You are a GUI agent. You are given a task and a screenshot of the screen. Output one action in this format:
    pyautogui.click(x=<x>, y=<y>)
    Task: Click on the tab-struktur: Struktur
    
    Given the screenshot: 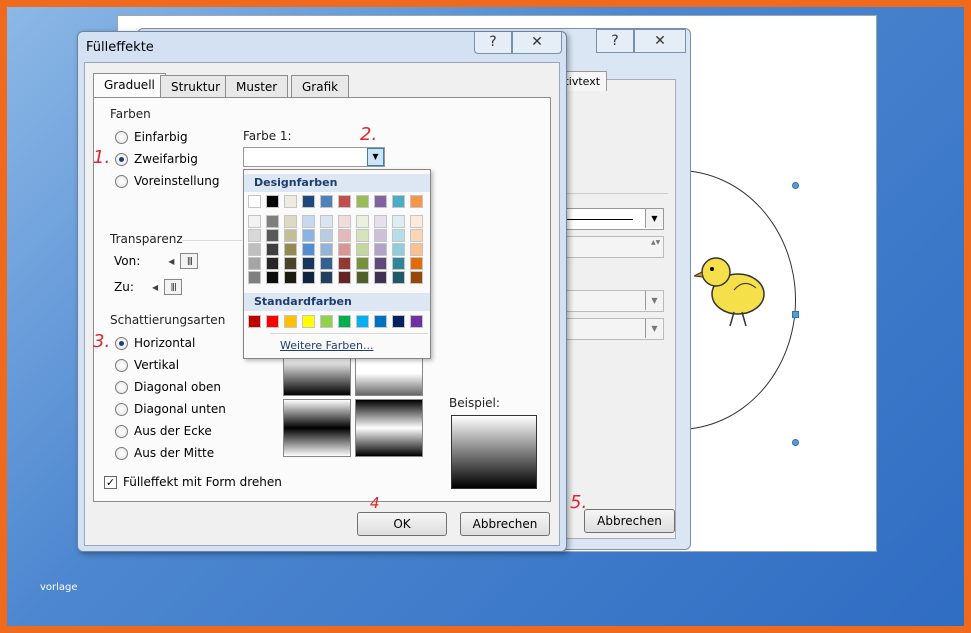 What is the action you would take?
    pyautogui.click(x=196, y=86)
    